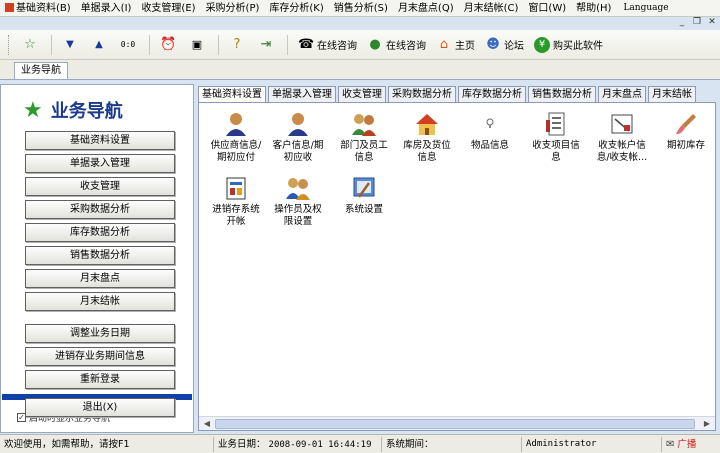  I want to click on forum-users-icon: ☻, so click(493, 44).